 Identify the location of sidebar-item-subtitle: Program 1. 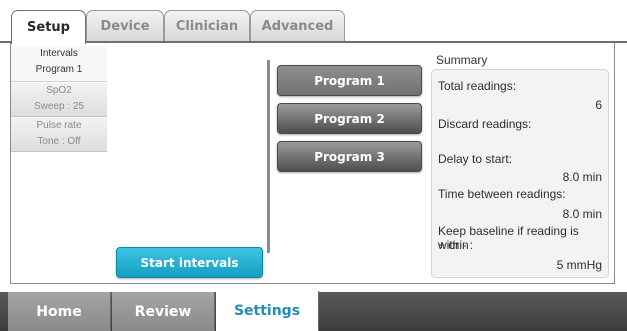
(59, 69).